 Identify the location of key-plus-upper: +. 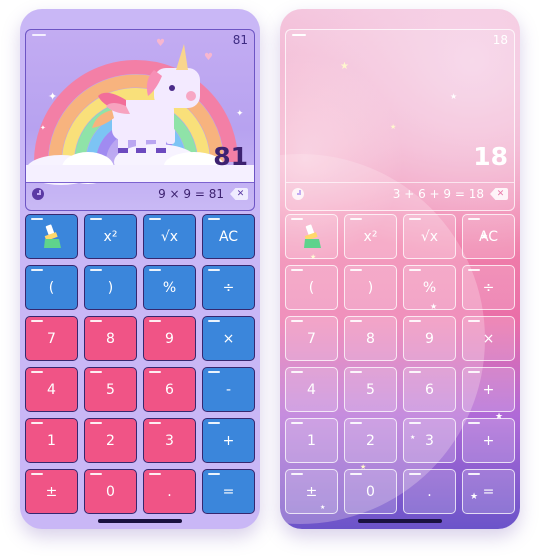
(488, 389).